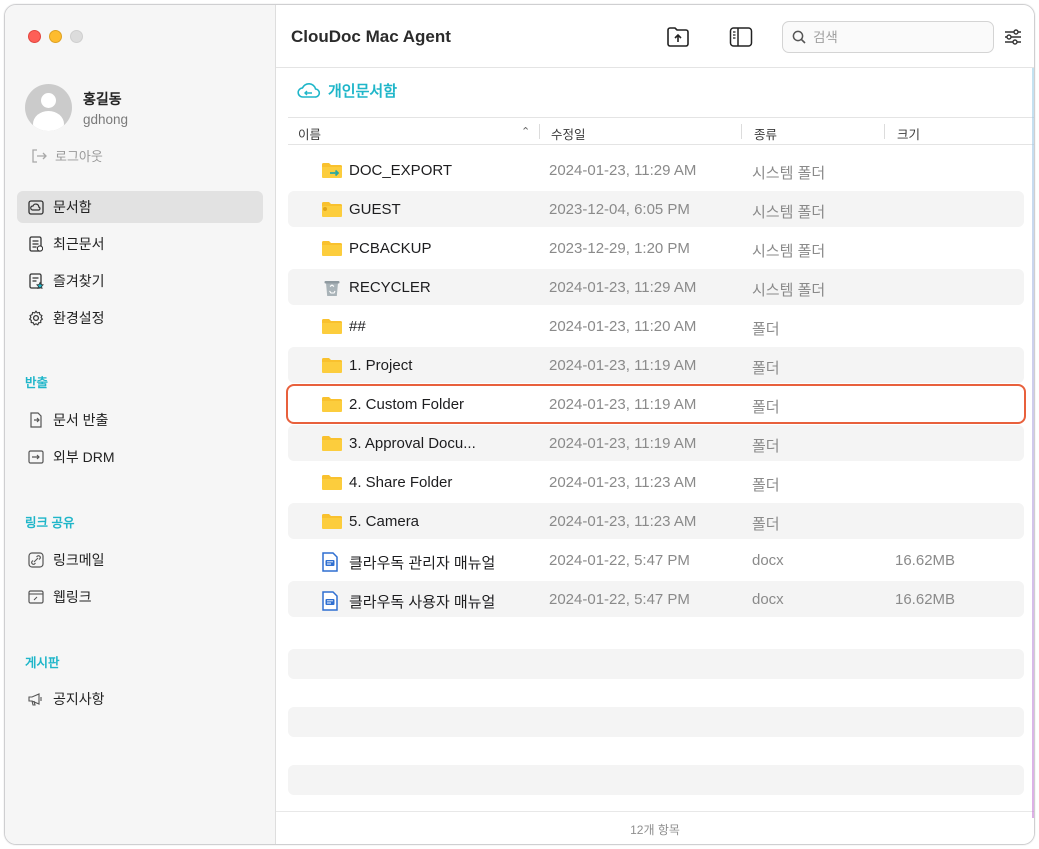 The width and height of the screenshot is (1039, 849). I want to click on minimize-window-button, so click(55, 36).